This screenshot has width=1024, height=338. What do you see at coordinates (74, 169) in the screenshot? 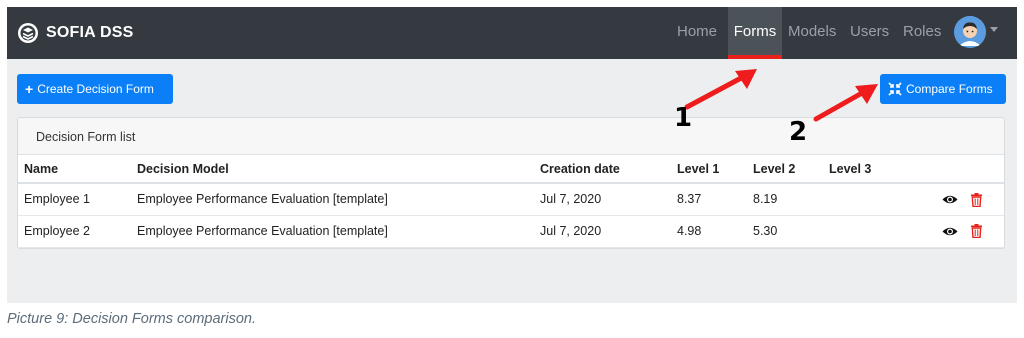
I see `col-name: Name` at bounding box center [74, 169].